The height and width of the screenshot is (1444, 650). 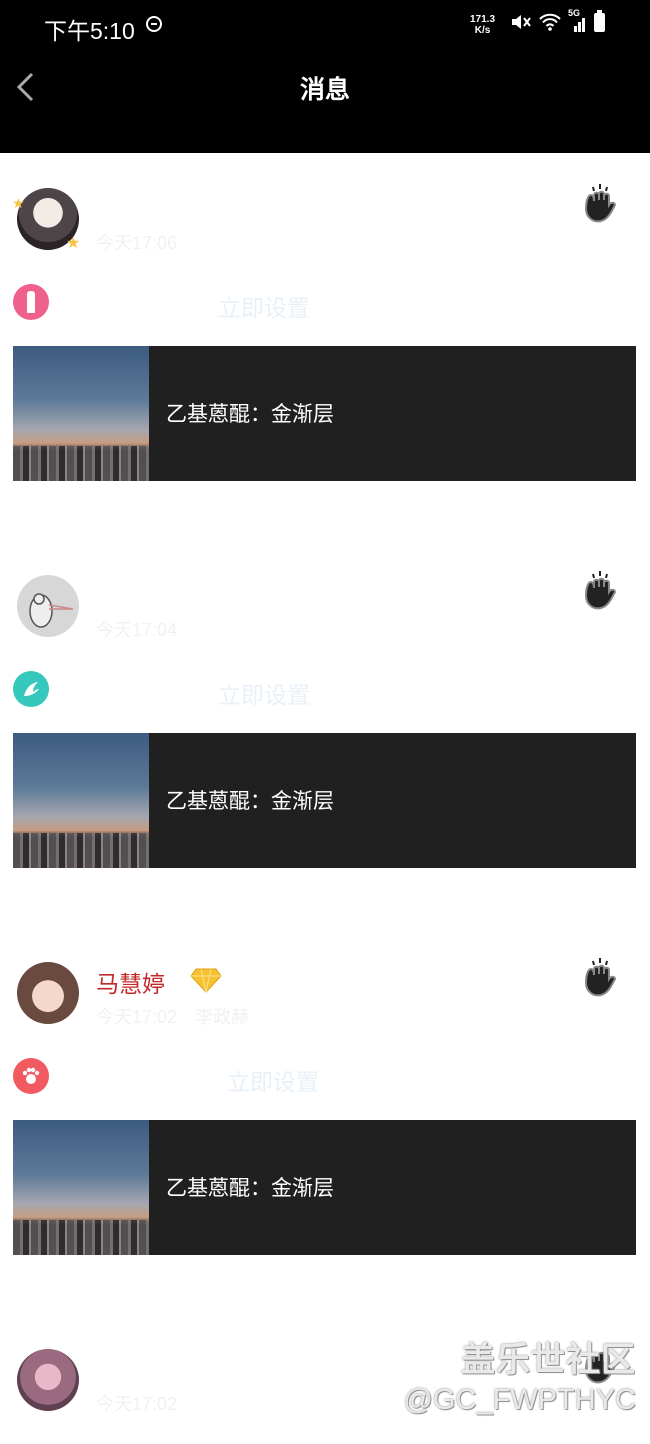 What do you see at coordinates (550, 22) in the screenshot?
I see `wifi-icon` at bounding box center [550, 22].